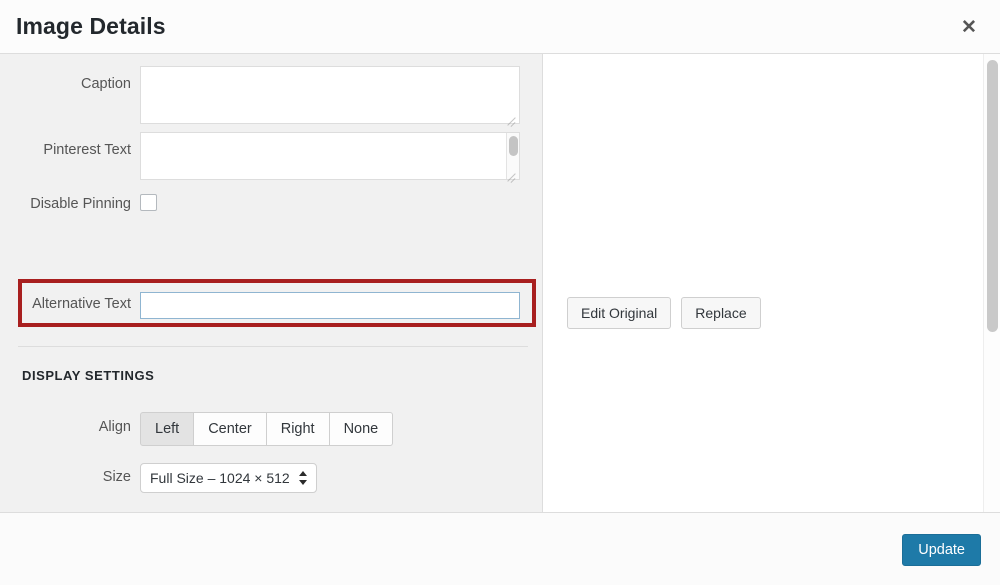 This screenshot has width=1000, height=585. What do you see at coordinates (361, 429) in the screenshot?
I see `align-option-none: None` at bounding box center [361, 429].